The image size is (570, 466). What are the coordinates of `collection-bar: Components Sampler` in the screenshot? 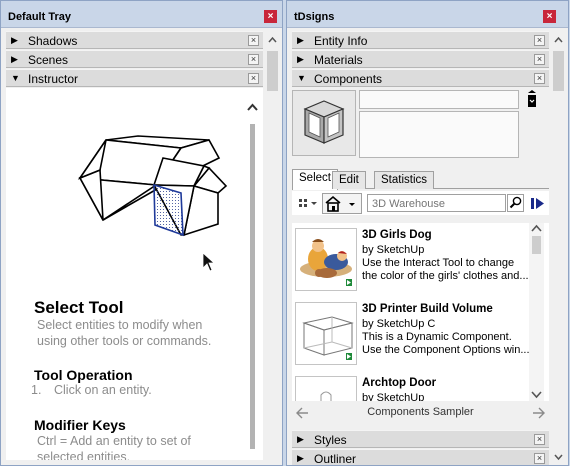 It's located at (420, 413).